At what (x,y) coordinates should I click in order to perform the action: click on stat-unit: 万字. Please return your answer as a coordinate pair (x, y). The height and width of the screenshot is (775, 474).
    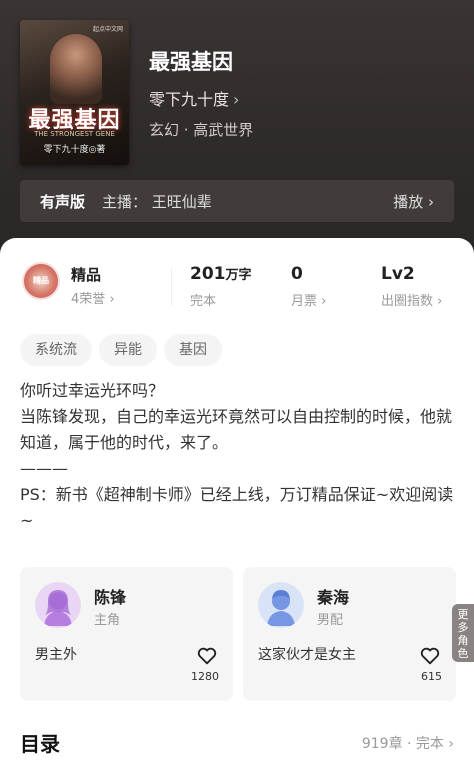
    Looking at the image, I should click on (238, 275).